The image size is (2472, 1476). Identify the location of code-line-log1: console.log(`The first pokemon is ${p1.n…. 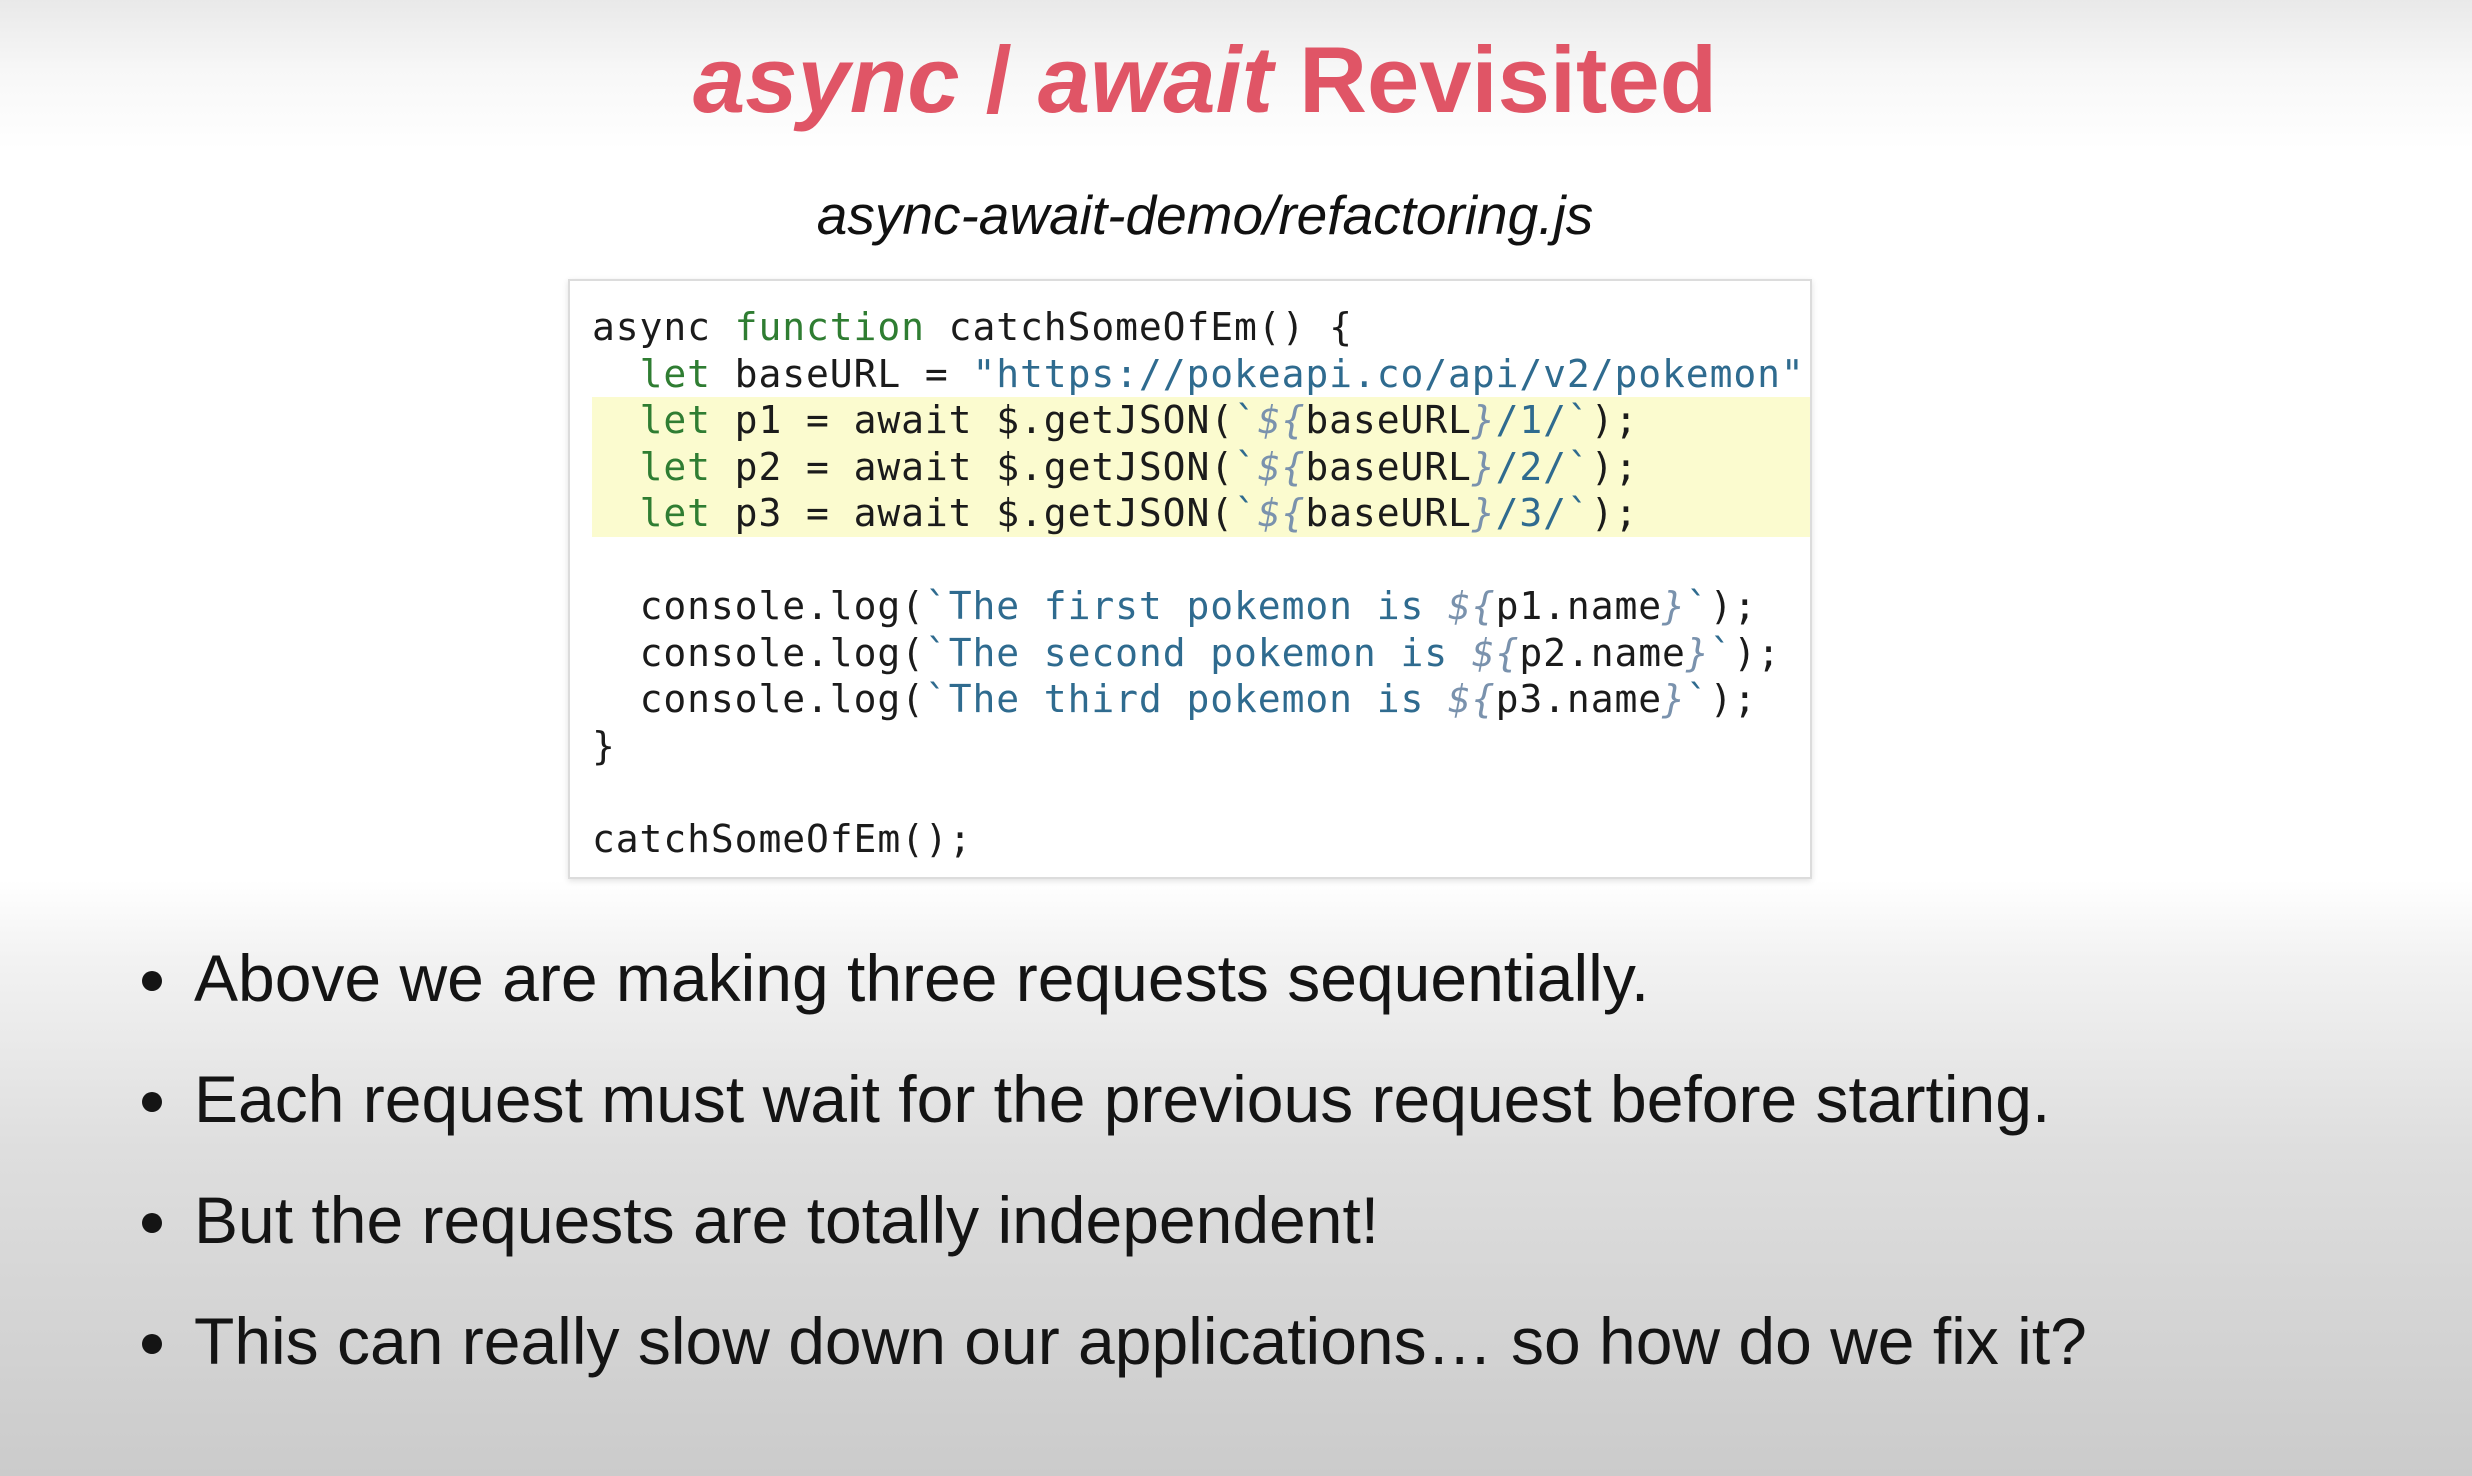
(1201, 606).